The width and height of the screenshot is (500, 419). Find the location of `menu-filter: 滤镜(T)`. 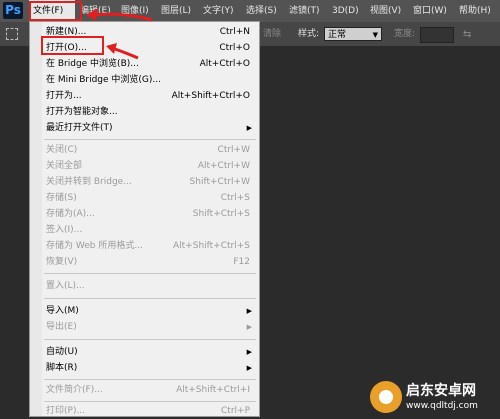

menu-filter: 滤镜(T) is located at coordinates (304, 11).